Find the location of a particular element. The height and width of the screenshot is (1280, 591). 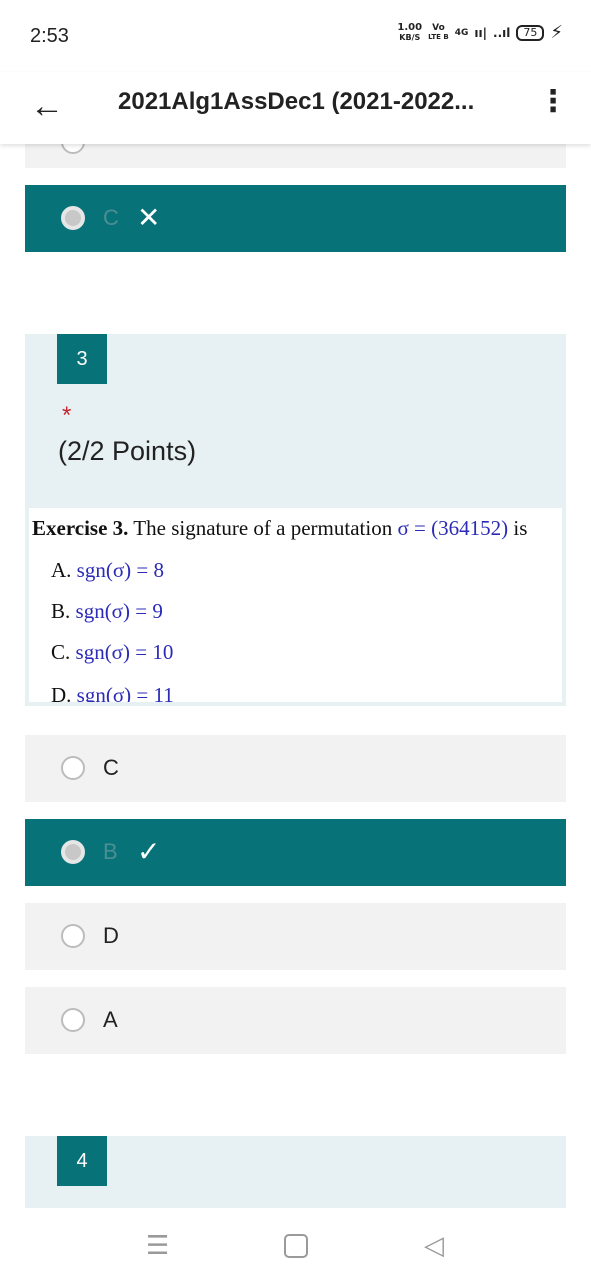

option-label: D is located at coordinates (111, 935).